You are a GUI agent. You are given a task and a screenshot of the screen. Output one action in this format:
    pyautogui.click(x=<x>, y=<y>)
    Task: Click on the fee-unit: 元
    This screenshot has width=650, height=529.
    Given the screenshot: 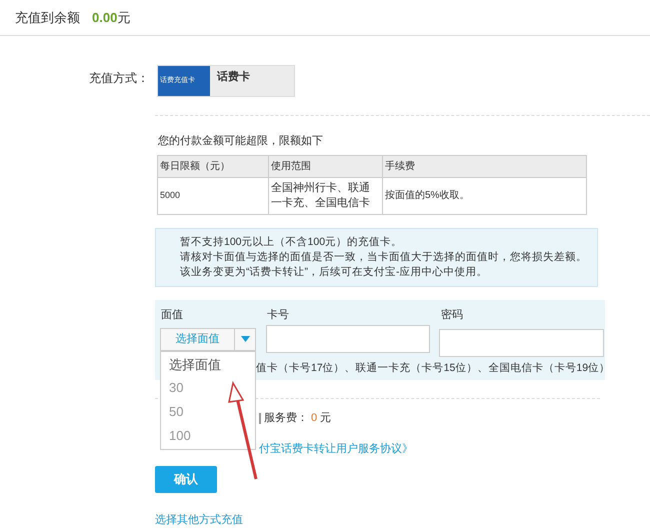 What is the action you would take?
    pyautogui.click(x=326, y=418)
    